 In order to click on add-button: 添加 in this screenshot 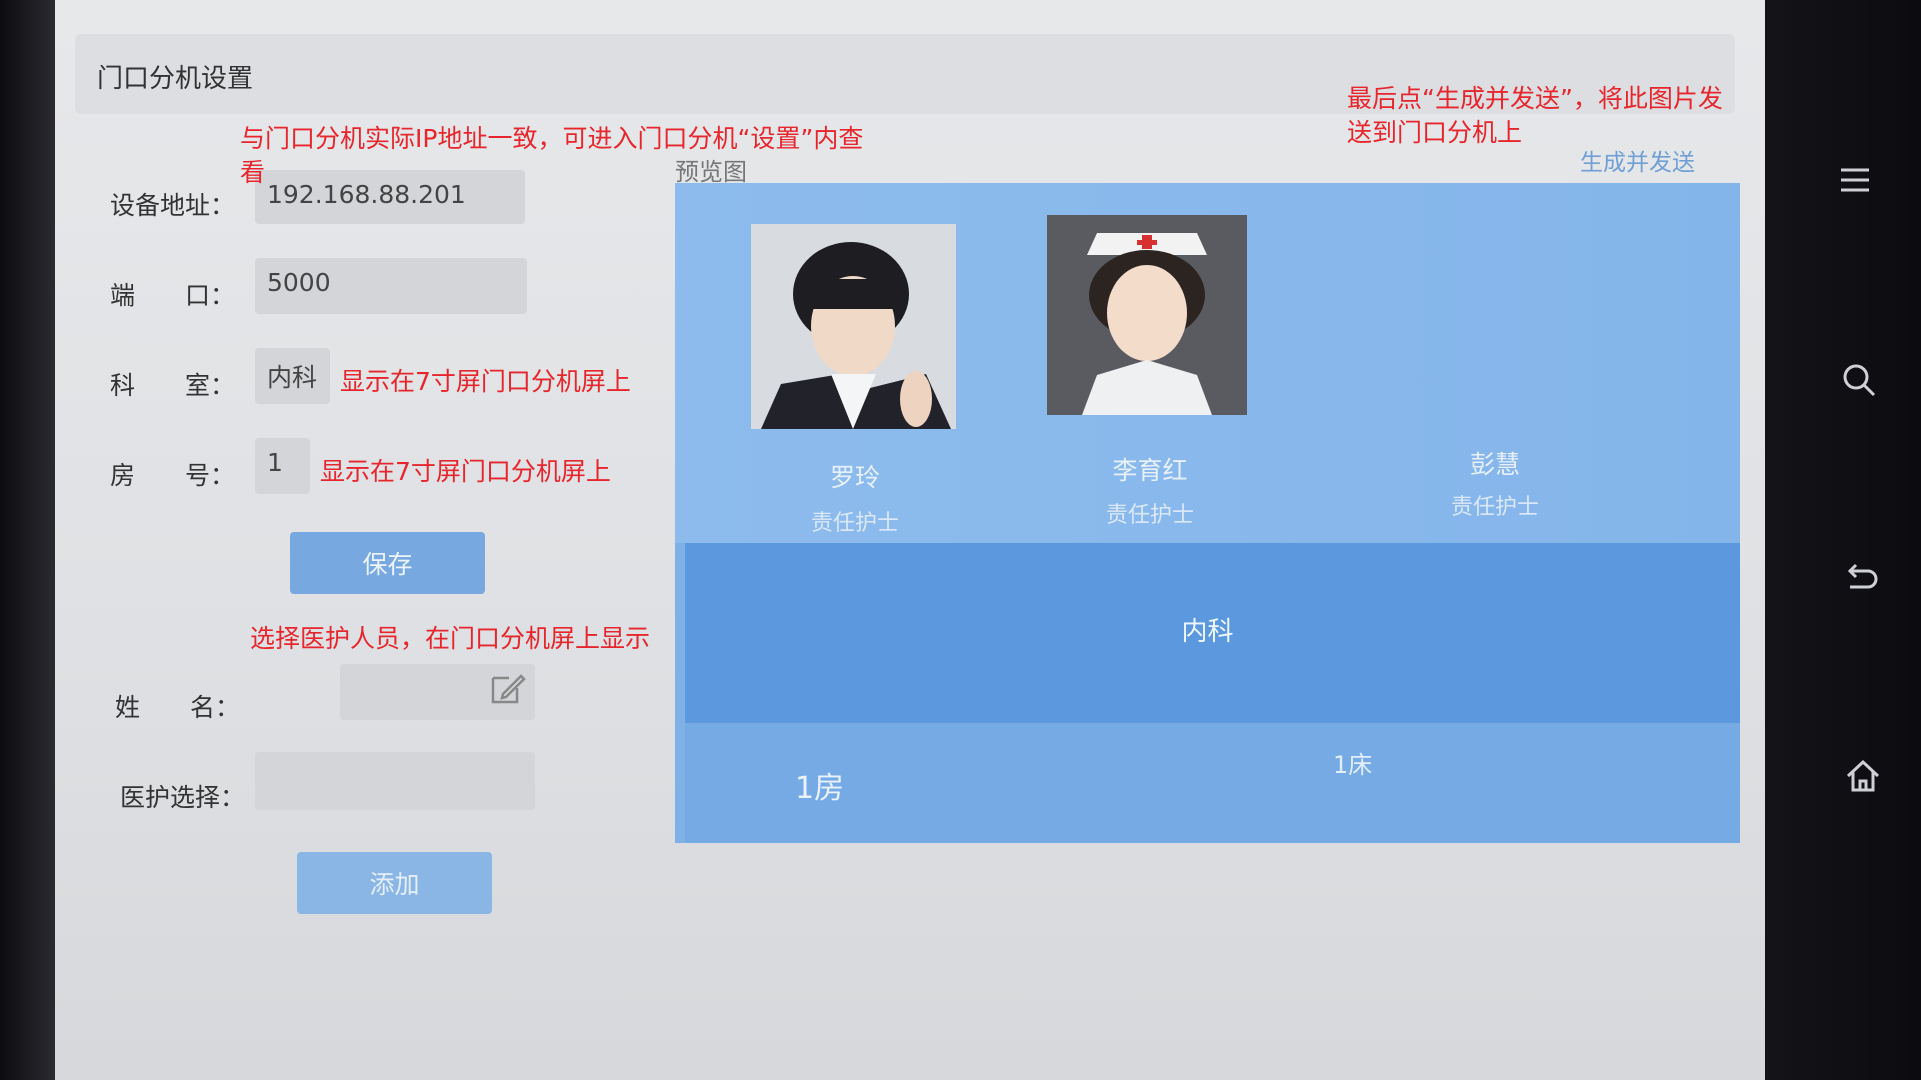, I will do `click(394, 883)`.